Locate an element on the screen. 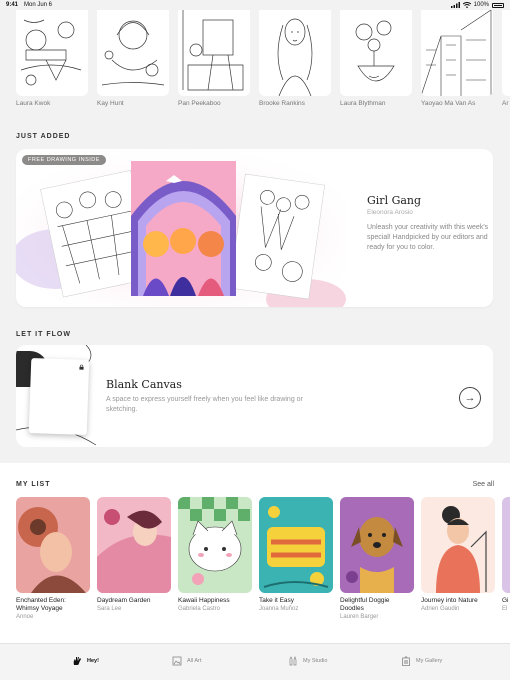  blank-paper-thumbnail is located at coordinates (59, 396).